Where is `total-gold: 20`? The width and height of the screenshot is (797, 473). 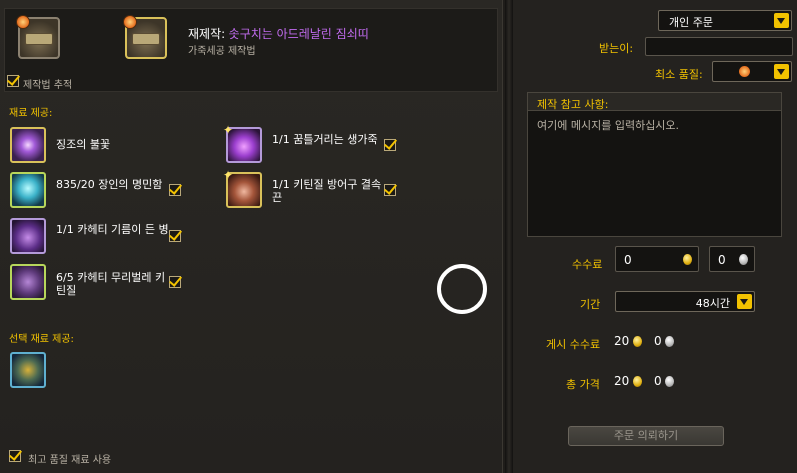 total-gold: 20 is located at coordinates (622, 381).